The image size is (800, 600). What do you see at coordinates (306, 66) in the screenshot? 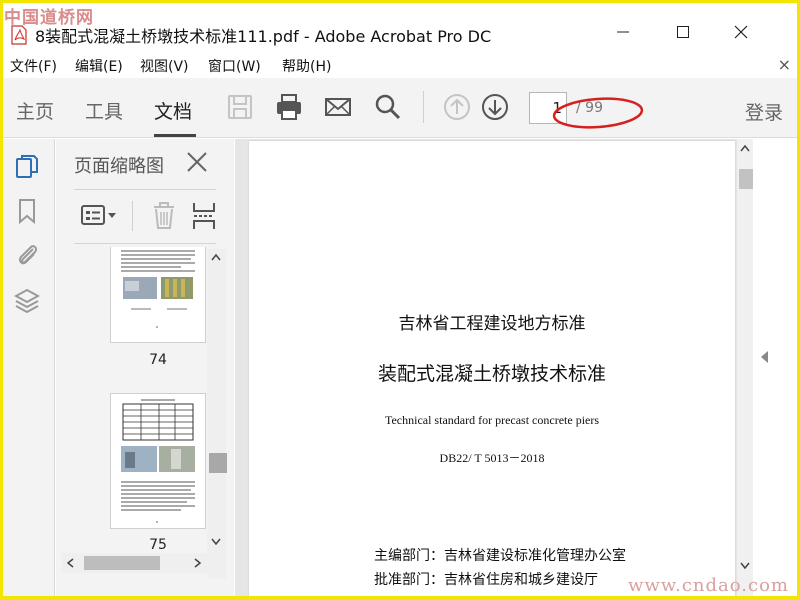
I see `menu-help: 帮助(H)` at bounding box center [306, 66].